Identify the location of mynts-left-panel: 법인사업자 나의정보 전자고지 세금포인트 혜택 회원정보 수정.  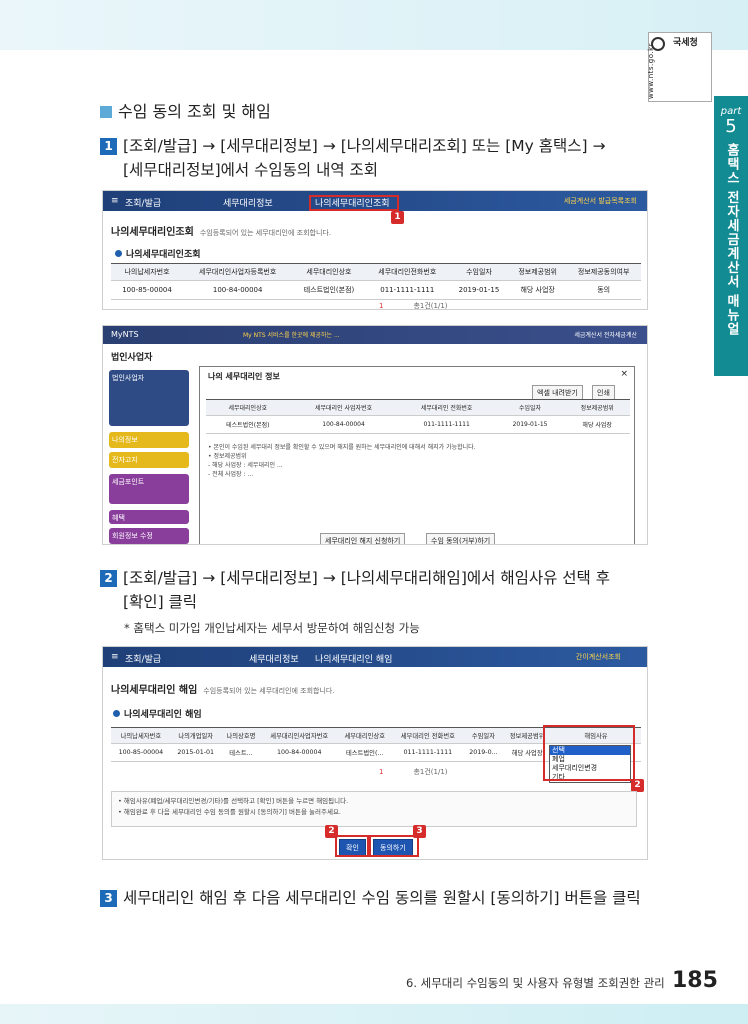
(149, 457).